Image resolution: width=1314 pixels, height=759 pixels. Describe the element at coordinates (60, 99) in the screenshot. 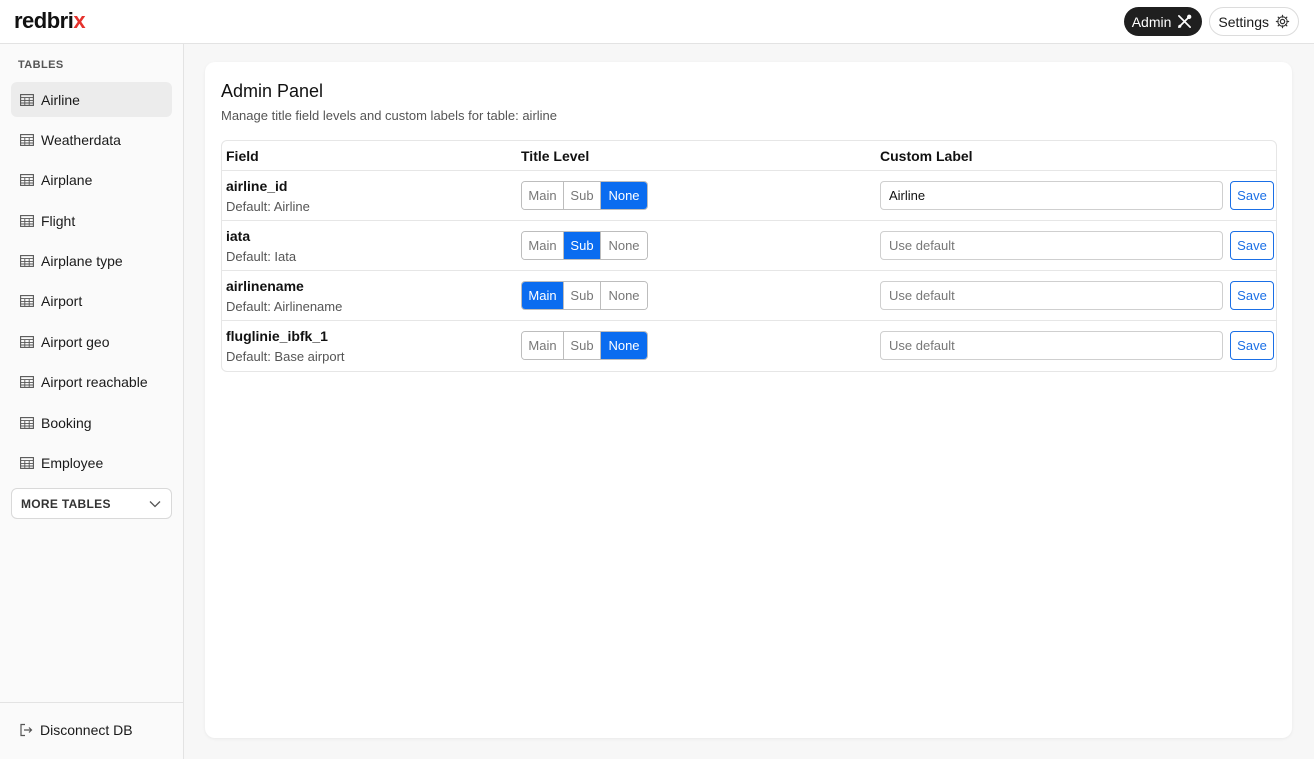

I see `sidebar-item-label: Airline` at that location.